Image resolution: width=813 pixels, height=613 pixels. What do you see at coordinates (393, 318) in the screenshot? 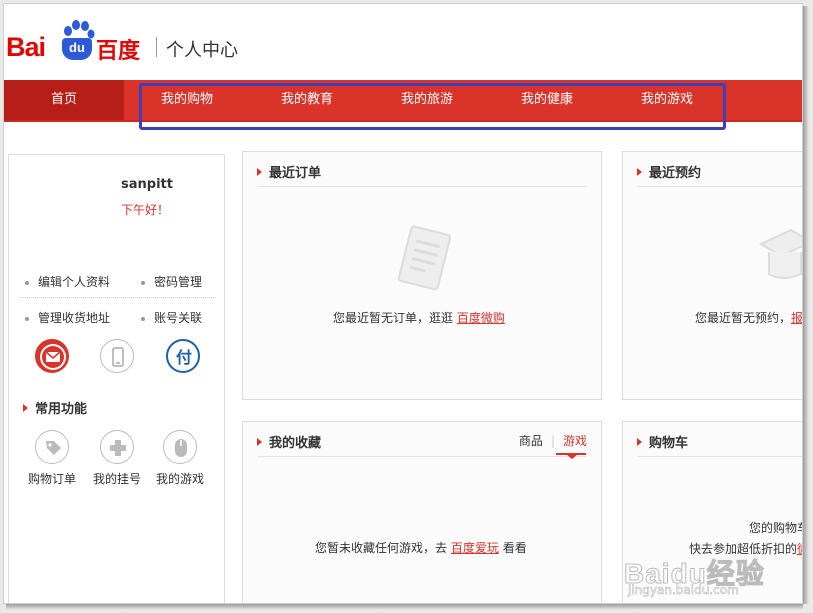
I see `orders-empty-text: 您最近暂无订单，逛逛` at bounding box center [393, 318].